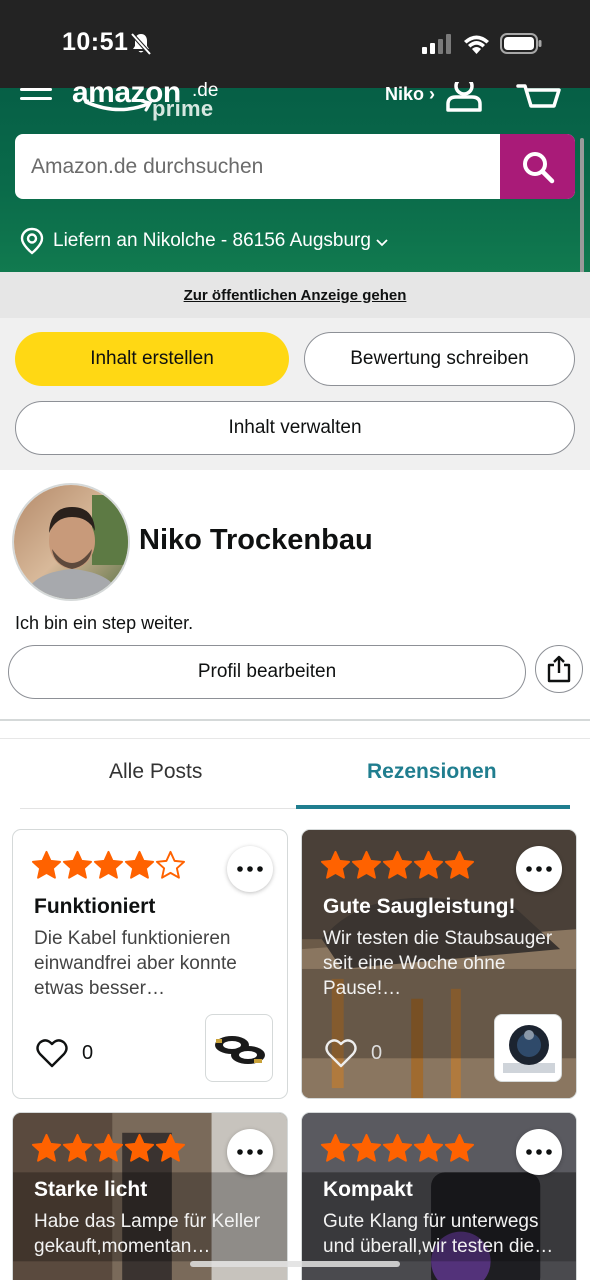  Describe the element at coordinates (118, 105) in the screenshot. I see `smile-arrow-icon` at that location.